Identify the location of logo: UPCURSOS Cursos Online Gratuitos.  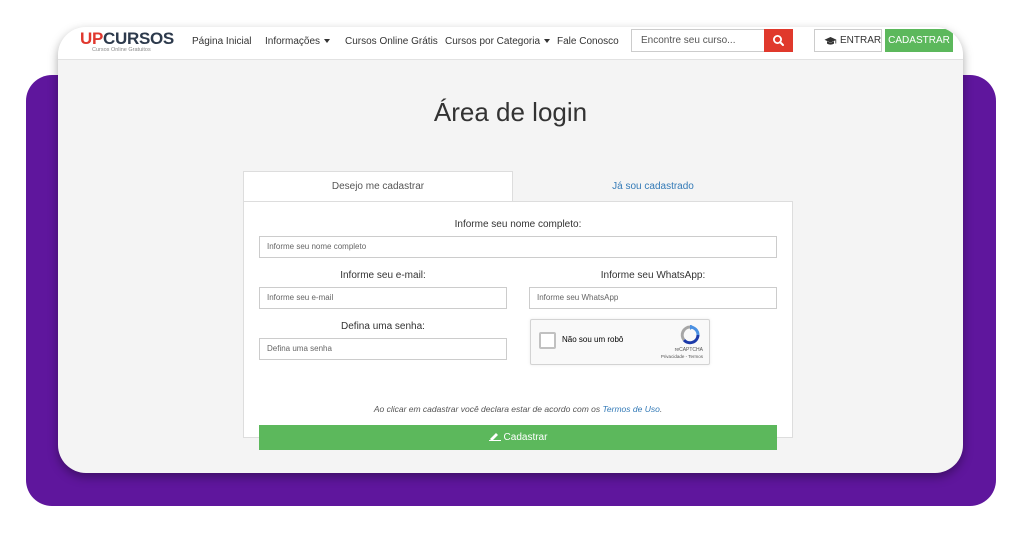
(127, 43).